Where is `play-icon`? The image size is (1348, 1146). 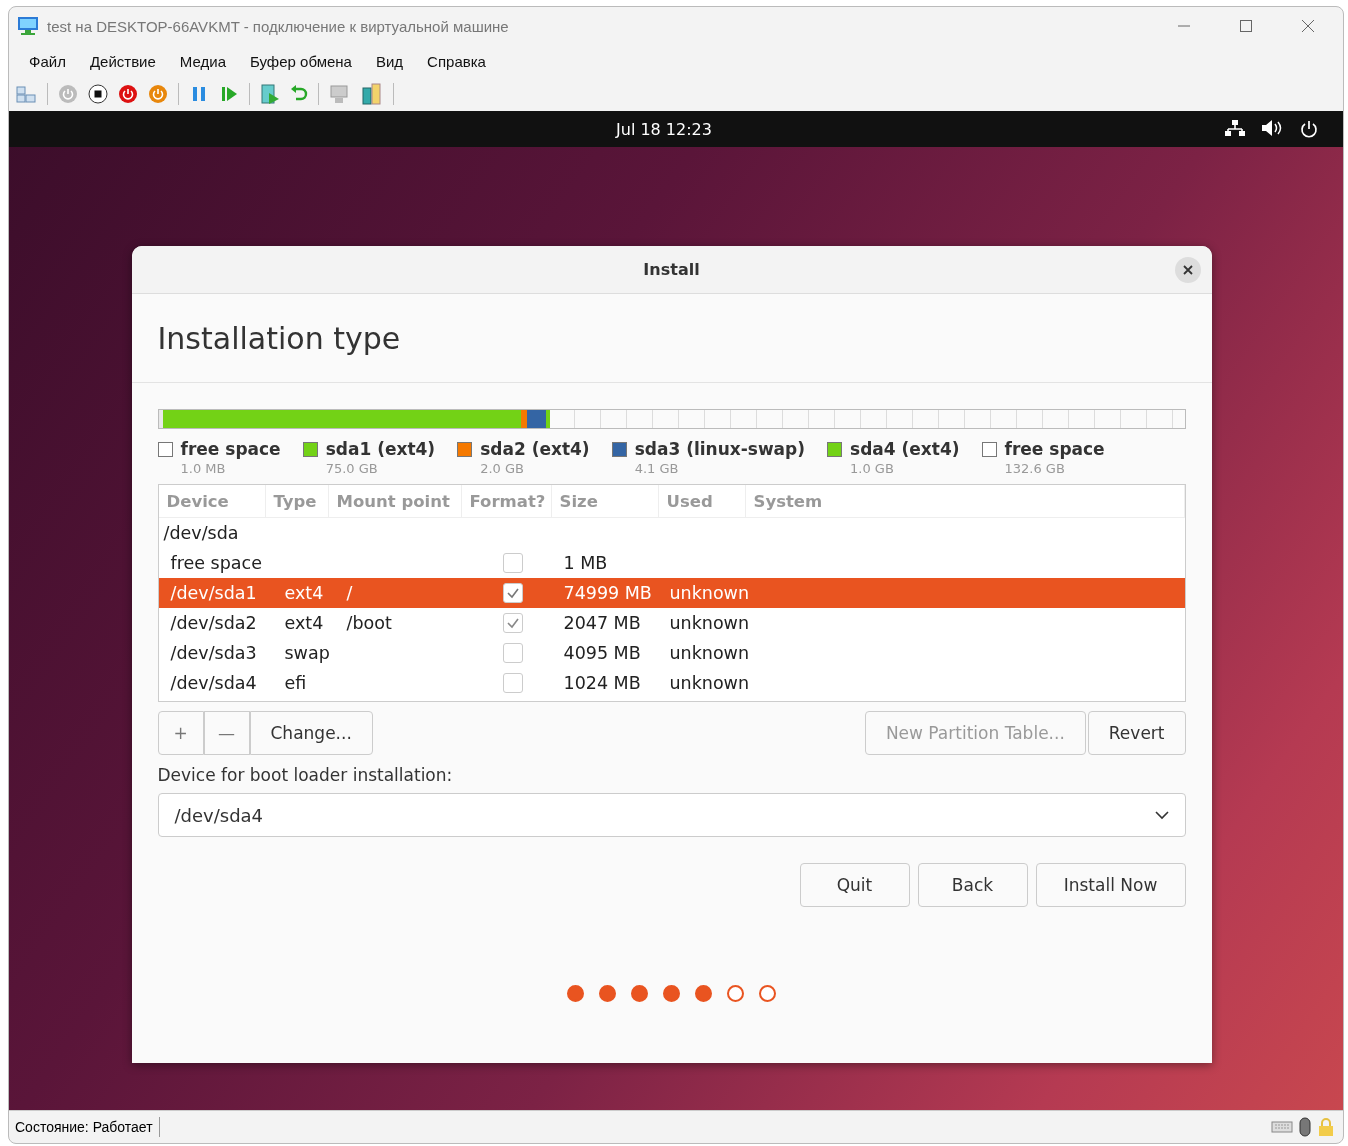
play-icon is located at coordinates (229, 94).